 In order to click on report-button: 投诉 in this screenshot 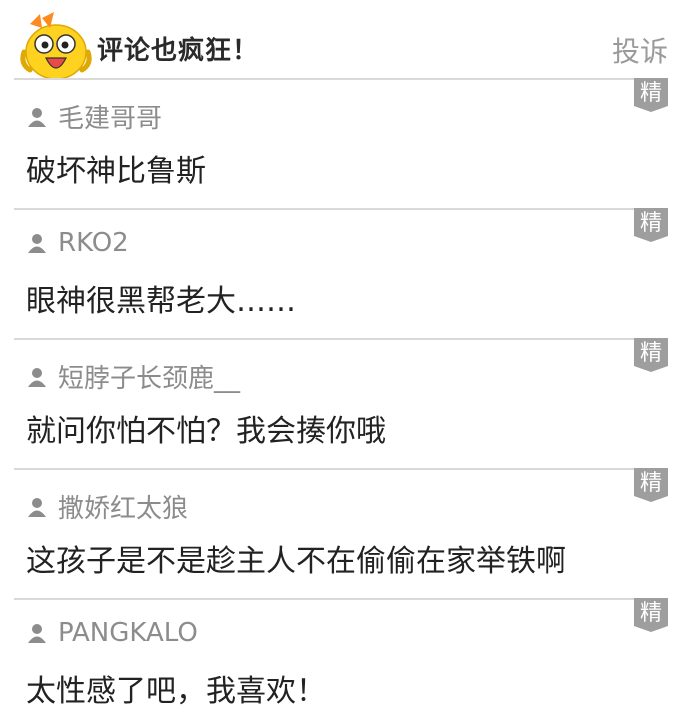, I will do `click(640, 50)`.